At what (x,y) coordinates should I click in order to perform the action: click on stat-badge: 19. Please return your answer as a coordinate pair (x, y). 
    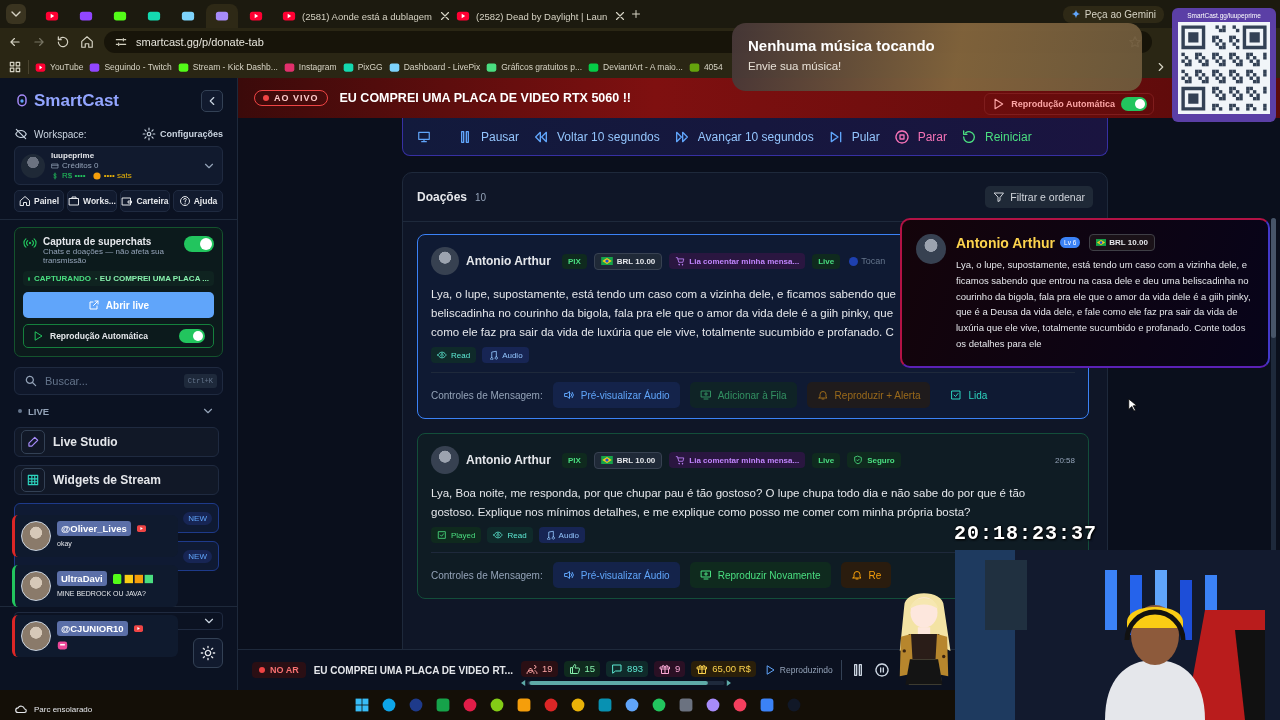
    Looking at the image, I should click on (539, 668).